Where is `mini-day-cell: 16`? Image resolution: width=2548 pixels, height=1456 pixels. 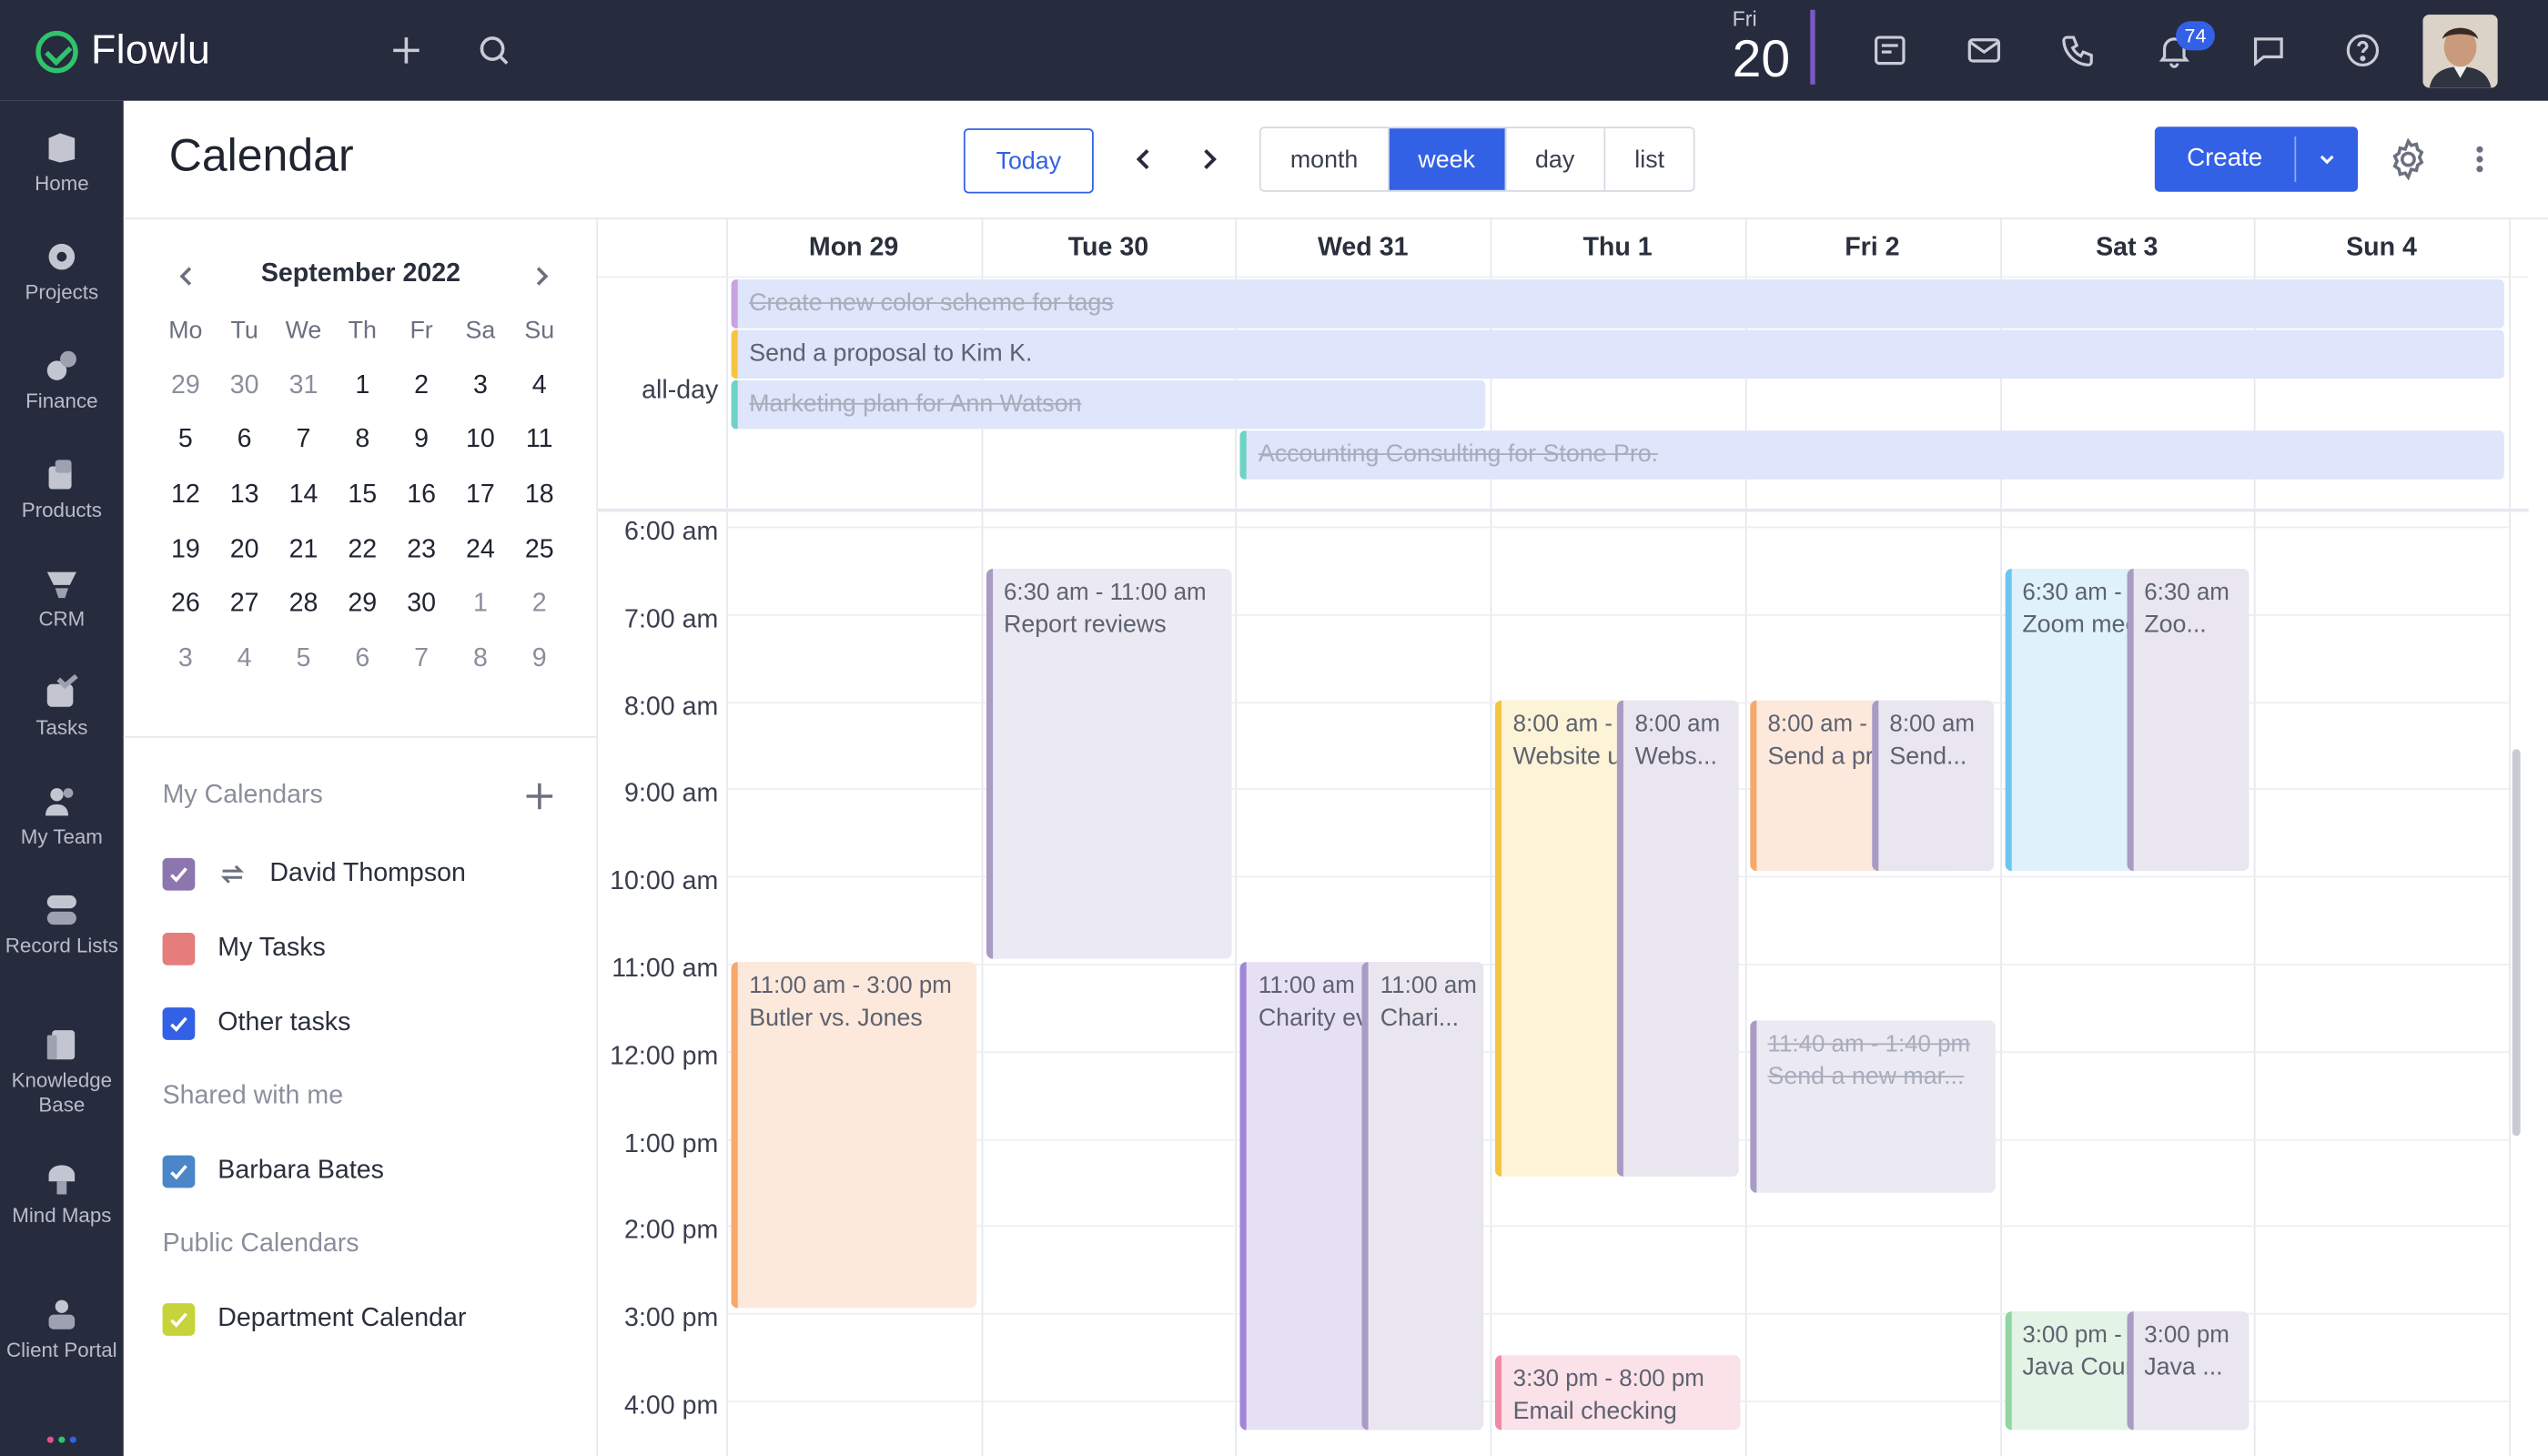 mini-day-cell: 16 is located at coordinates (422, 496).